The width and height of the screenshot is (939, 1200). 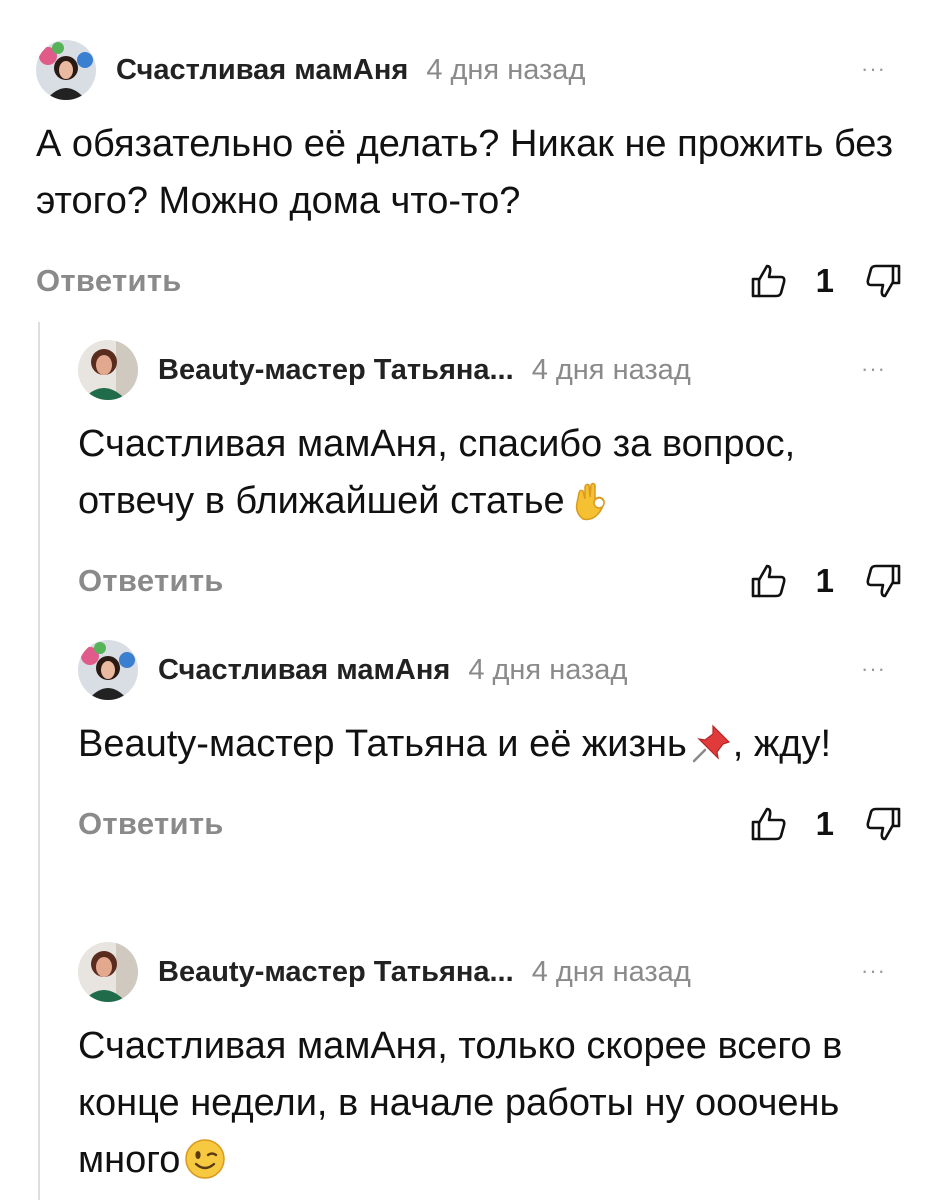 I want to click on pushpin-emoji, so click(x=711, y=743).